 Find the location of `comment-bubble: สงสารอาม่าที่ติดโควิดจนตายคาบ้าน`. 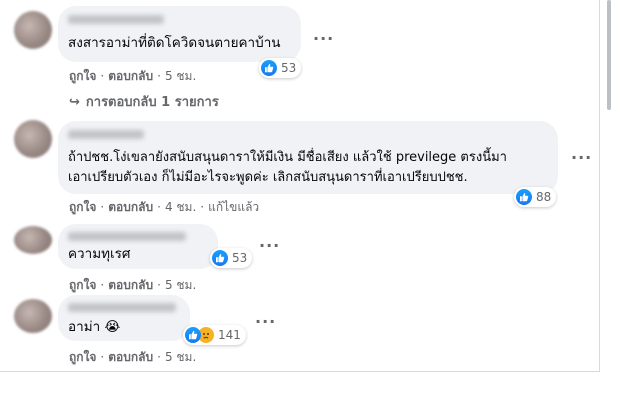

comment-bubble: สงสารอาม่าที่ติดโควิดจนตายคาบ้าน is located at coordinates (179, 34).